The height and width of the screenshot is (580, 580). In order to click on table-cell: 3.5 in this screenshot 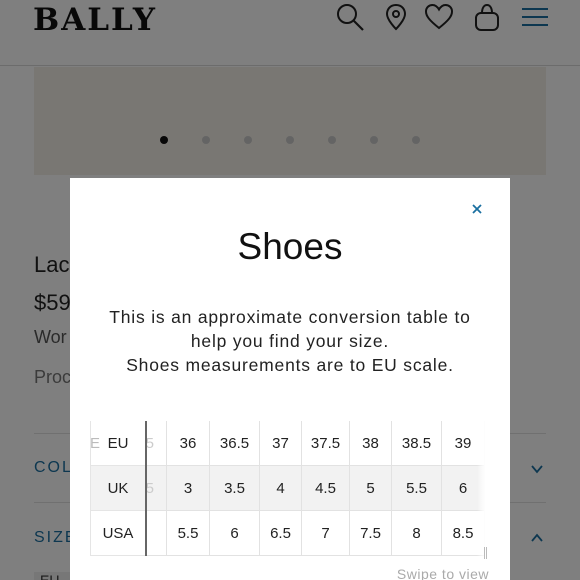, I will do `click(235, 488)`.